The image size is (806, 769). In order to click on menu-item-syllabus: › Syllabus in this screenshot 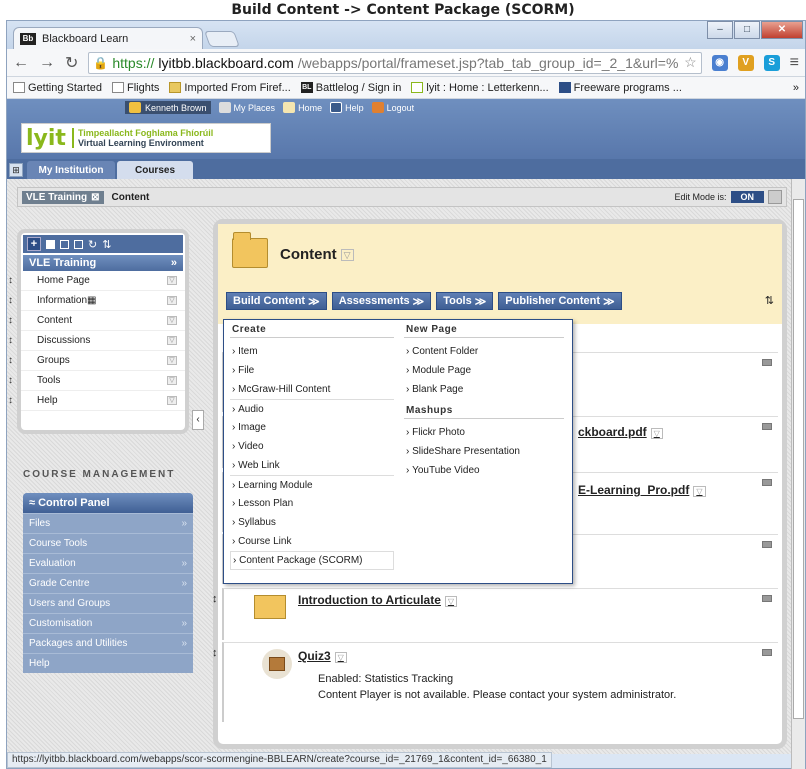, I will do `click(312, 522)`.